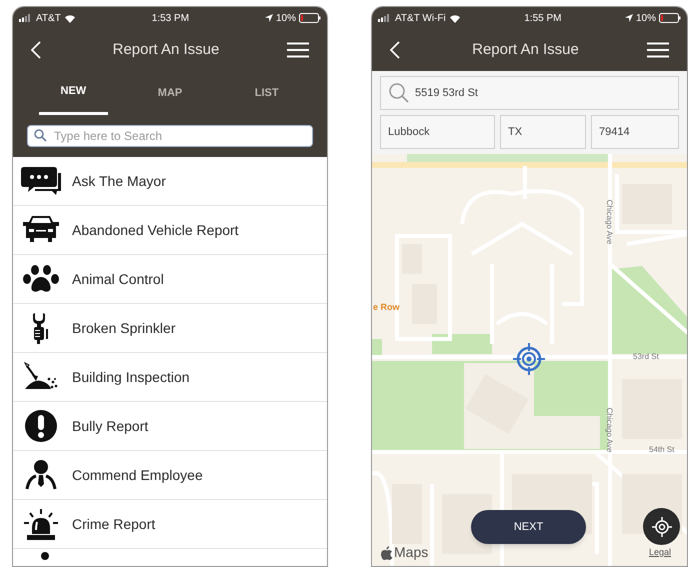 This screenshot has height=567, width=688. I want to click on street-field: 5519 53rd St, so click(529, 93).